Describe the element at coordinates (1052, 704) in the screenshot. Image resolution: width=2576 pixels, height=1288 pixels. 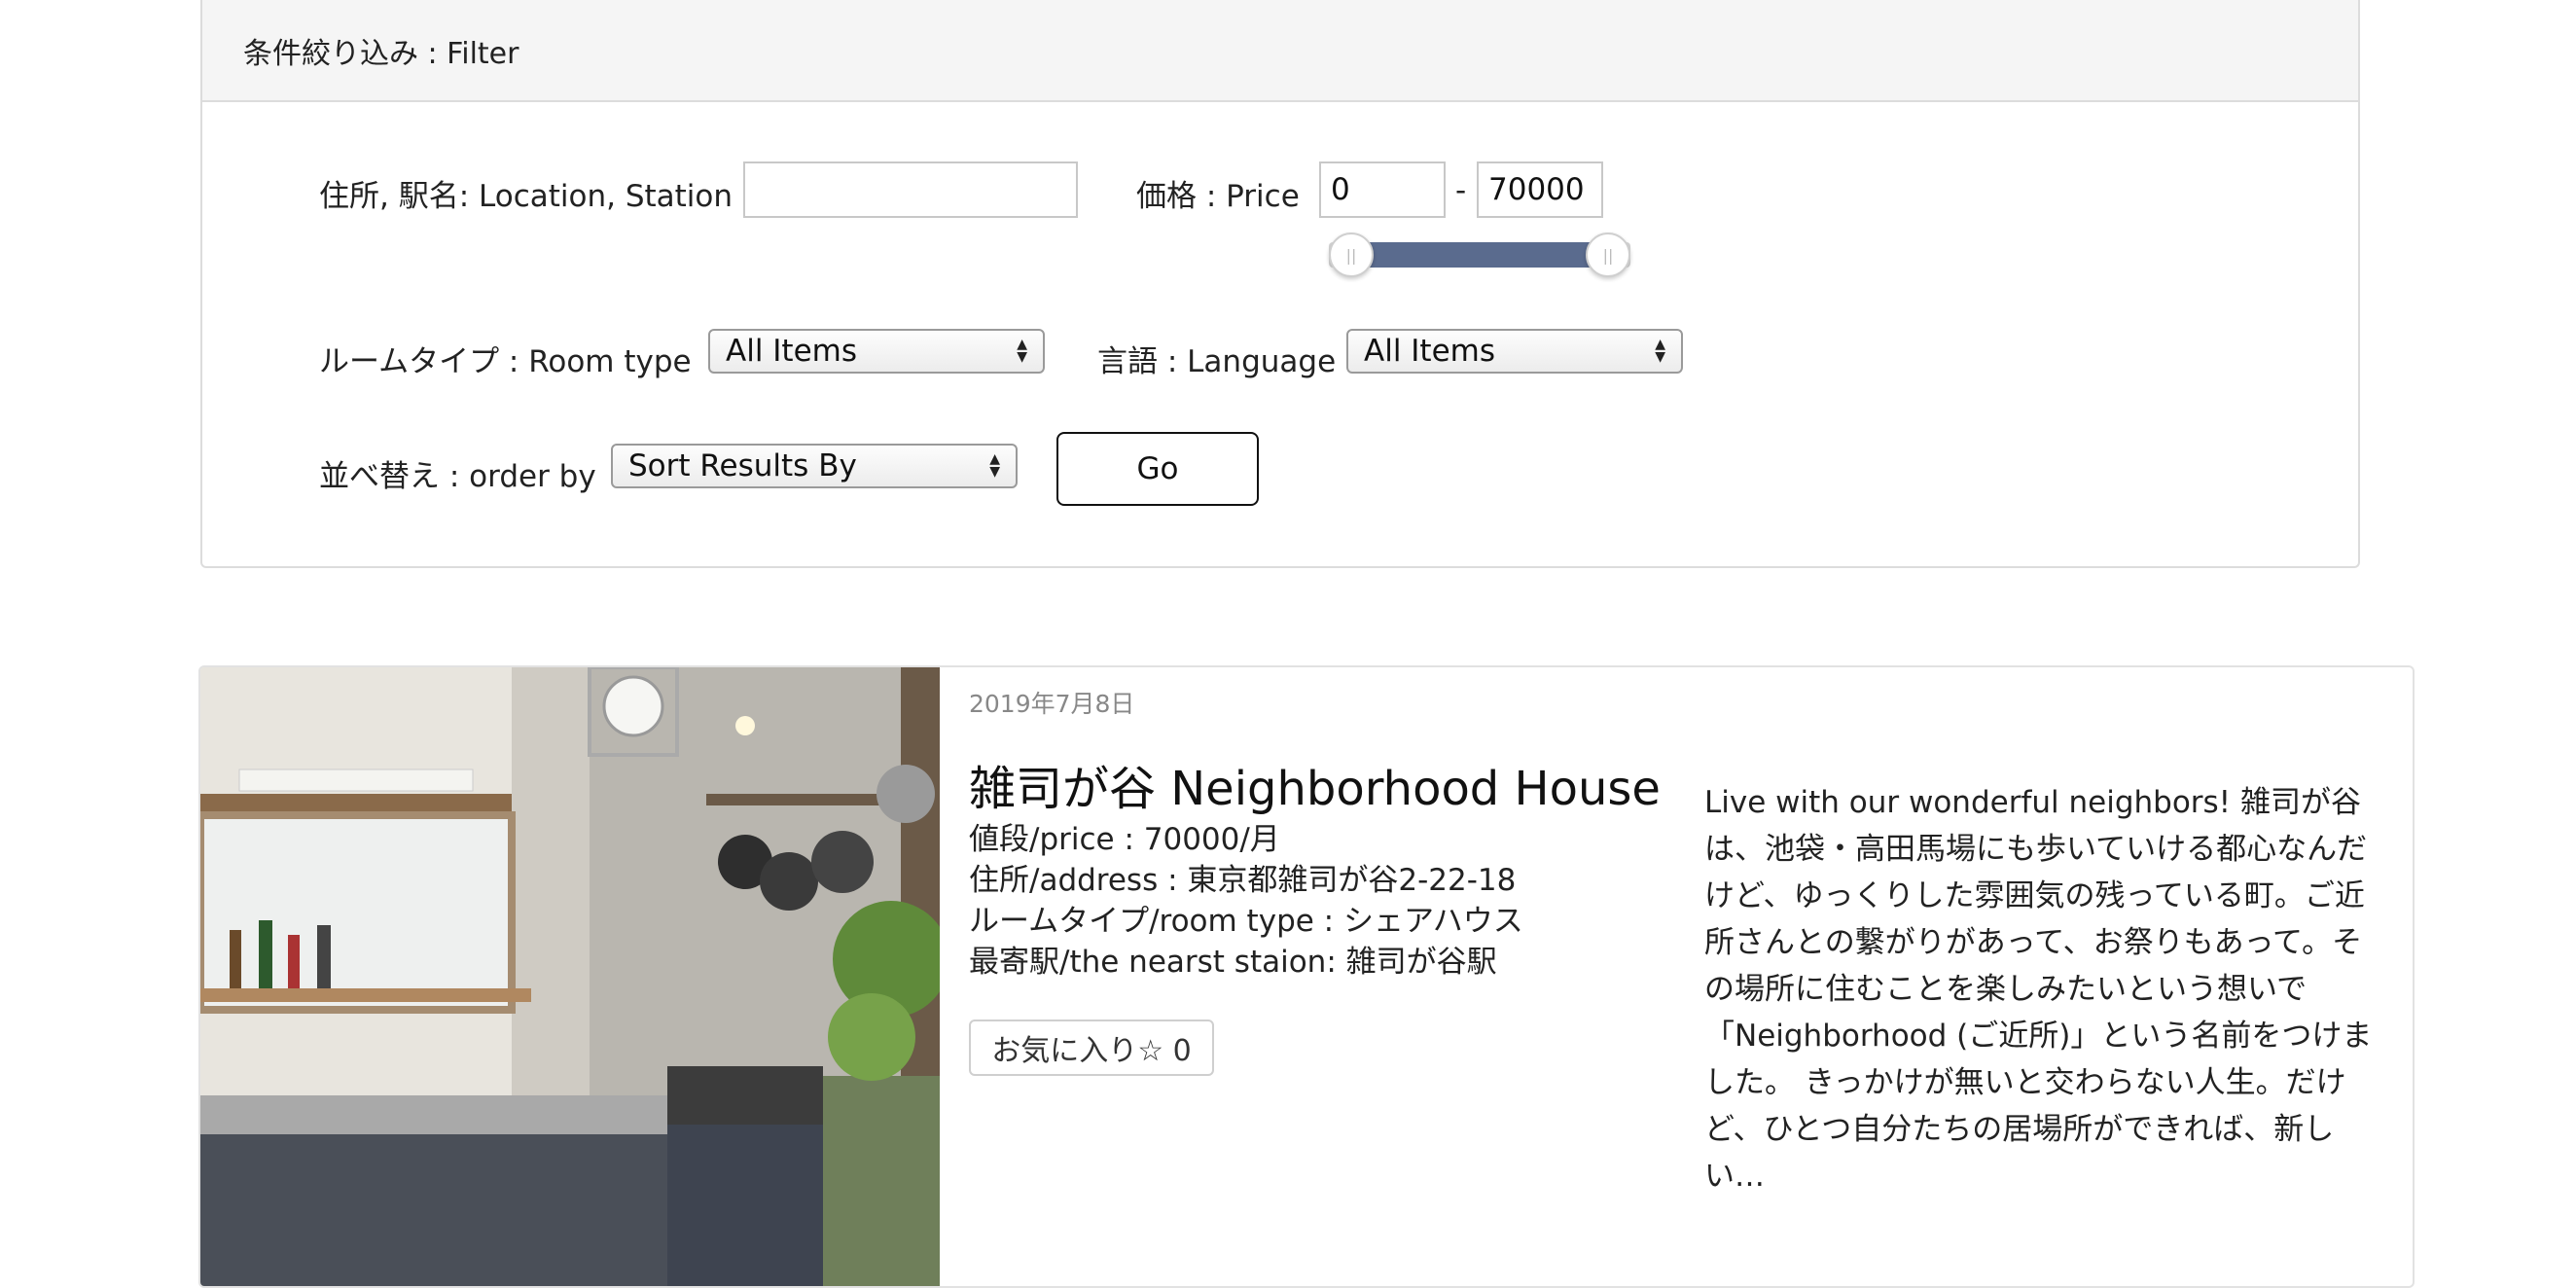
I see `listing-date: 2019年7月8日` at that location.